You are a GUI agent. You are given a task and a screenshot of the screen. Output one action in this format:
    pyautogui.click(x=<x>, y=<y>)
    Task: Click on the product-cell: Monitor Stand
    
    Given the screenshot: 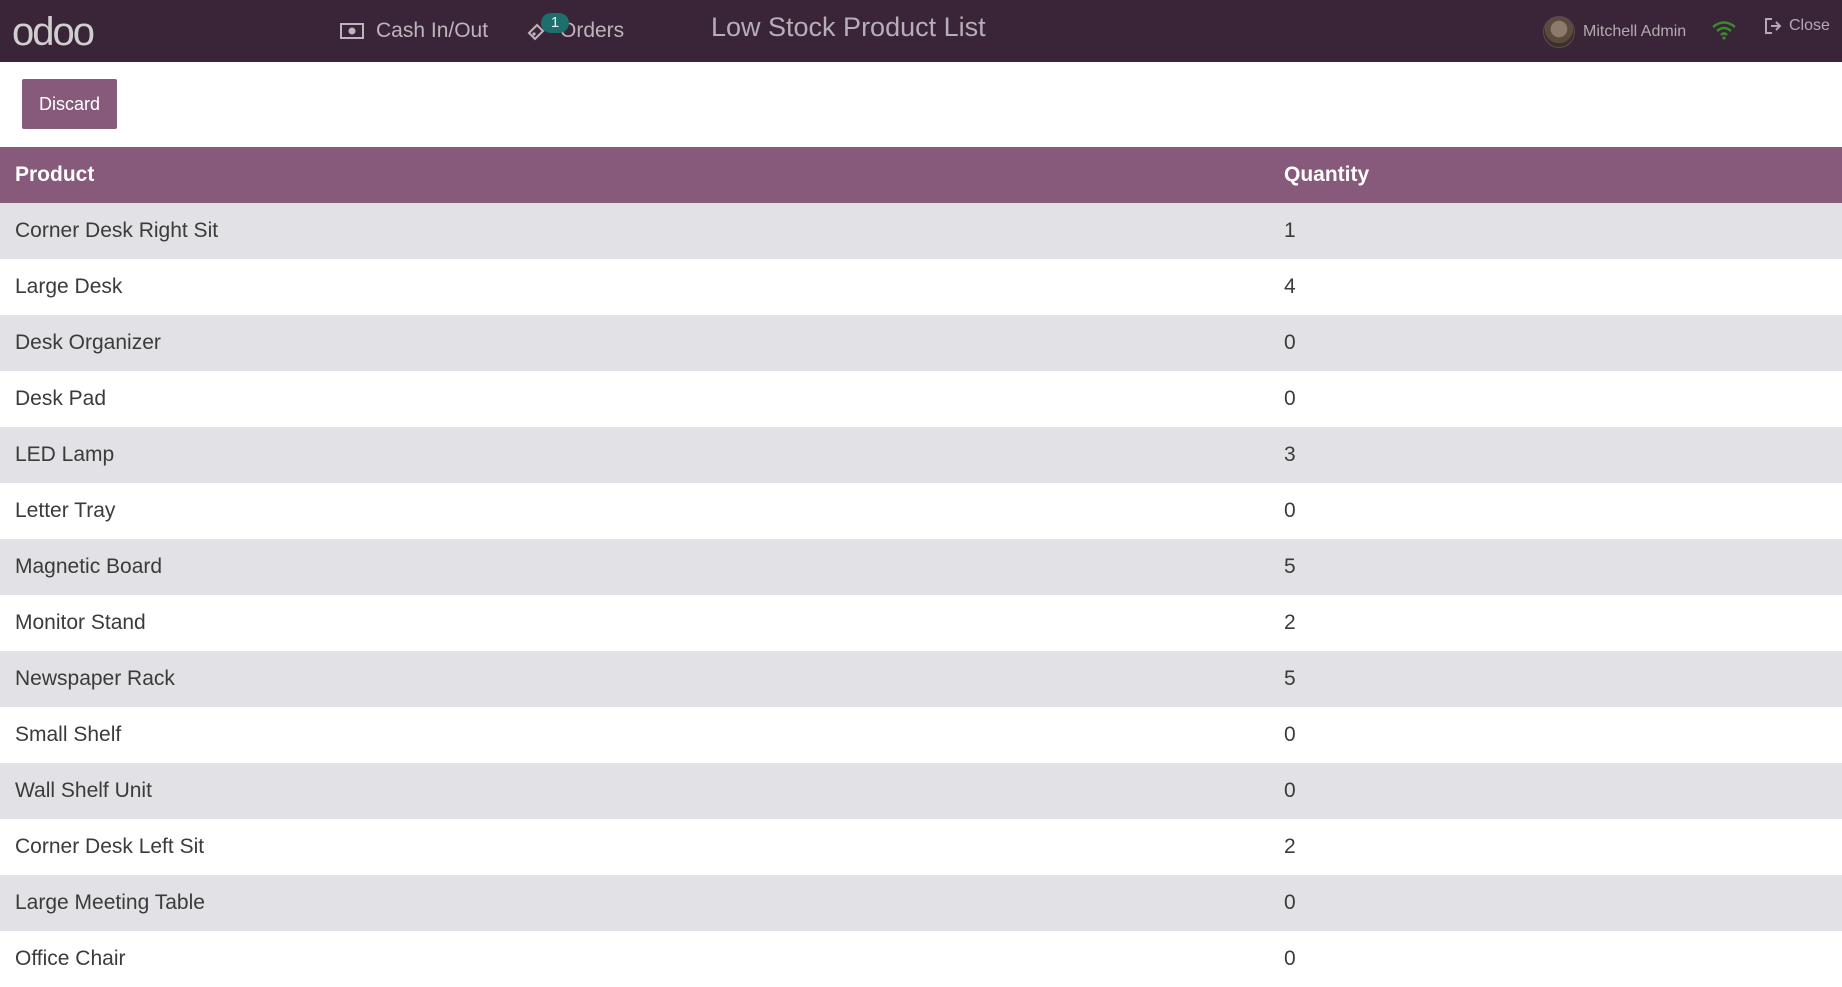 What is the action you would take?
    pyautogui.click(x=634, y=623)
    